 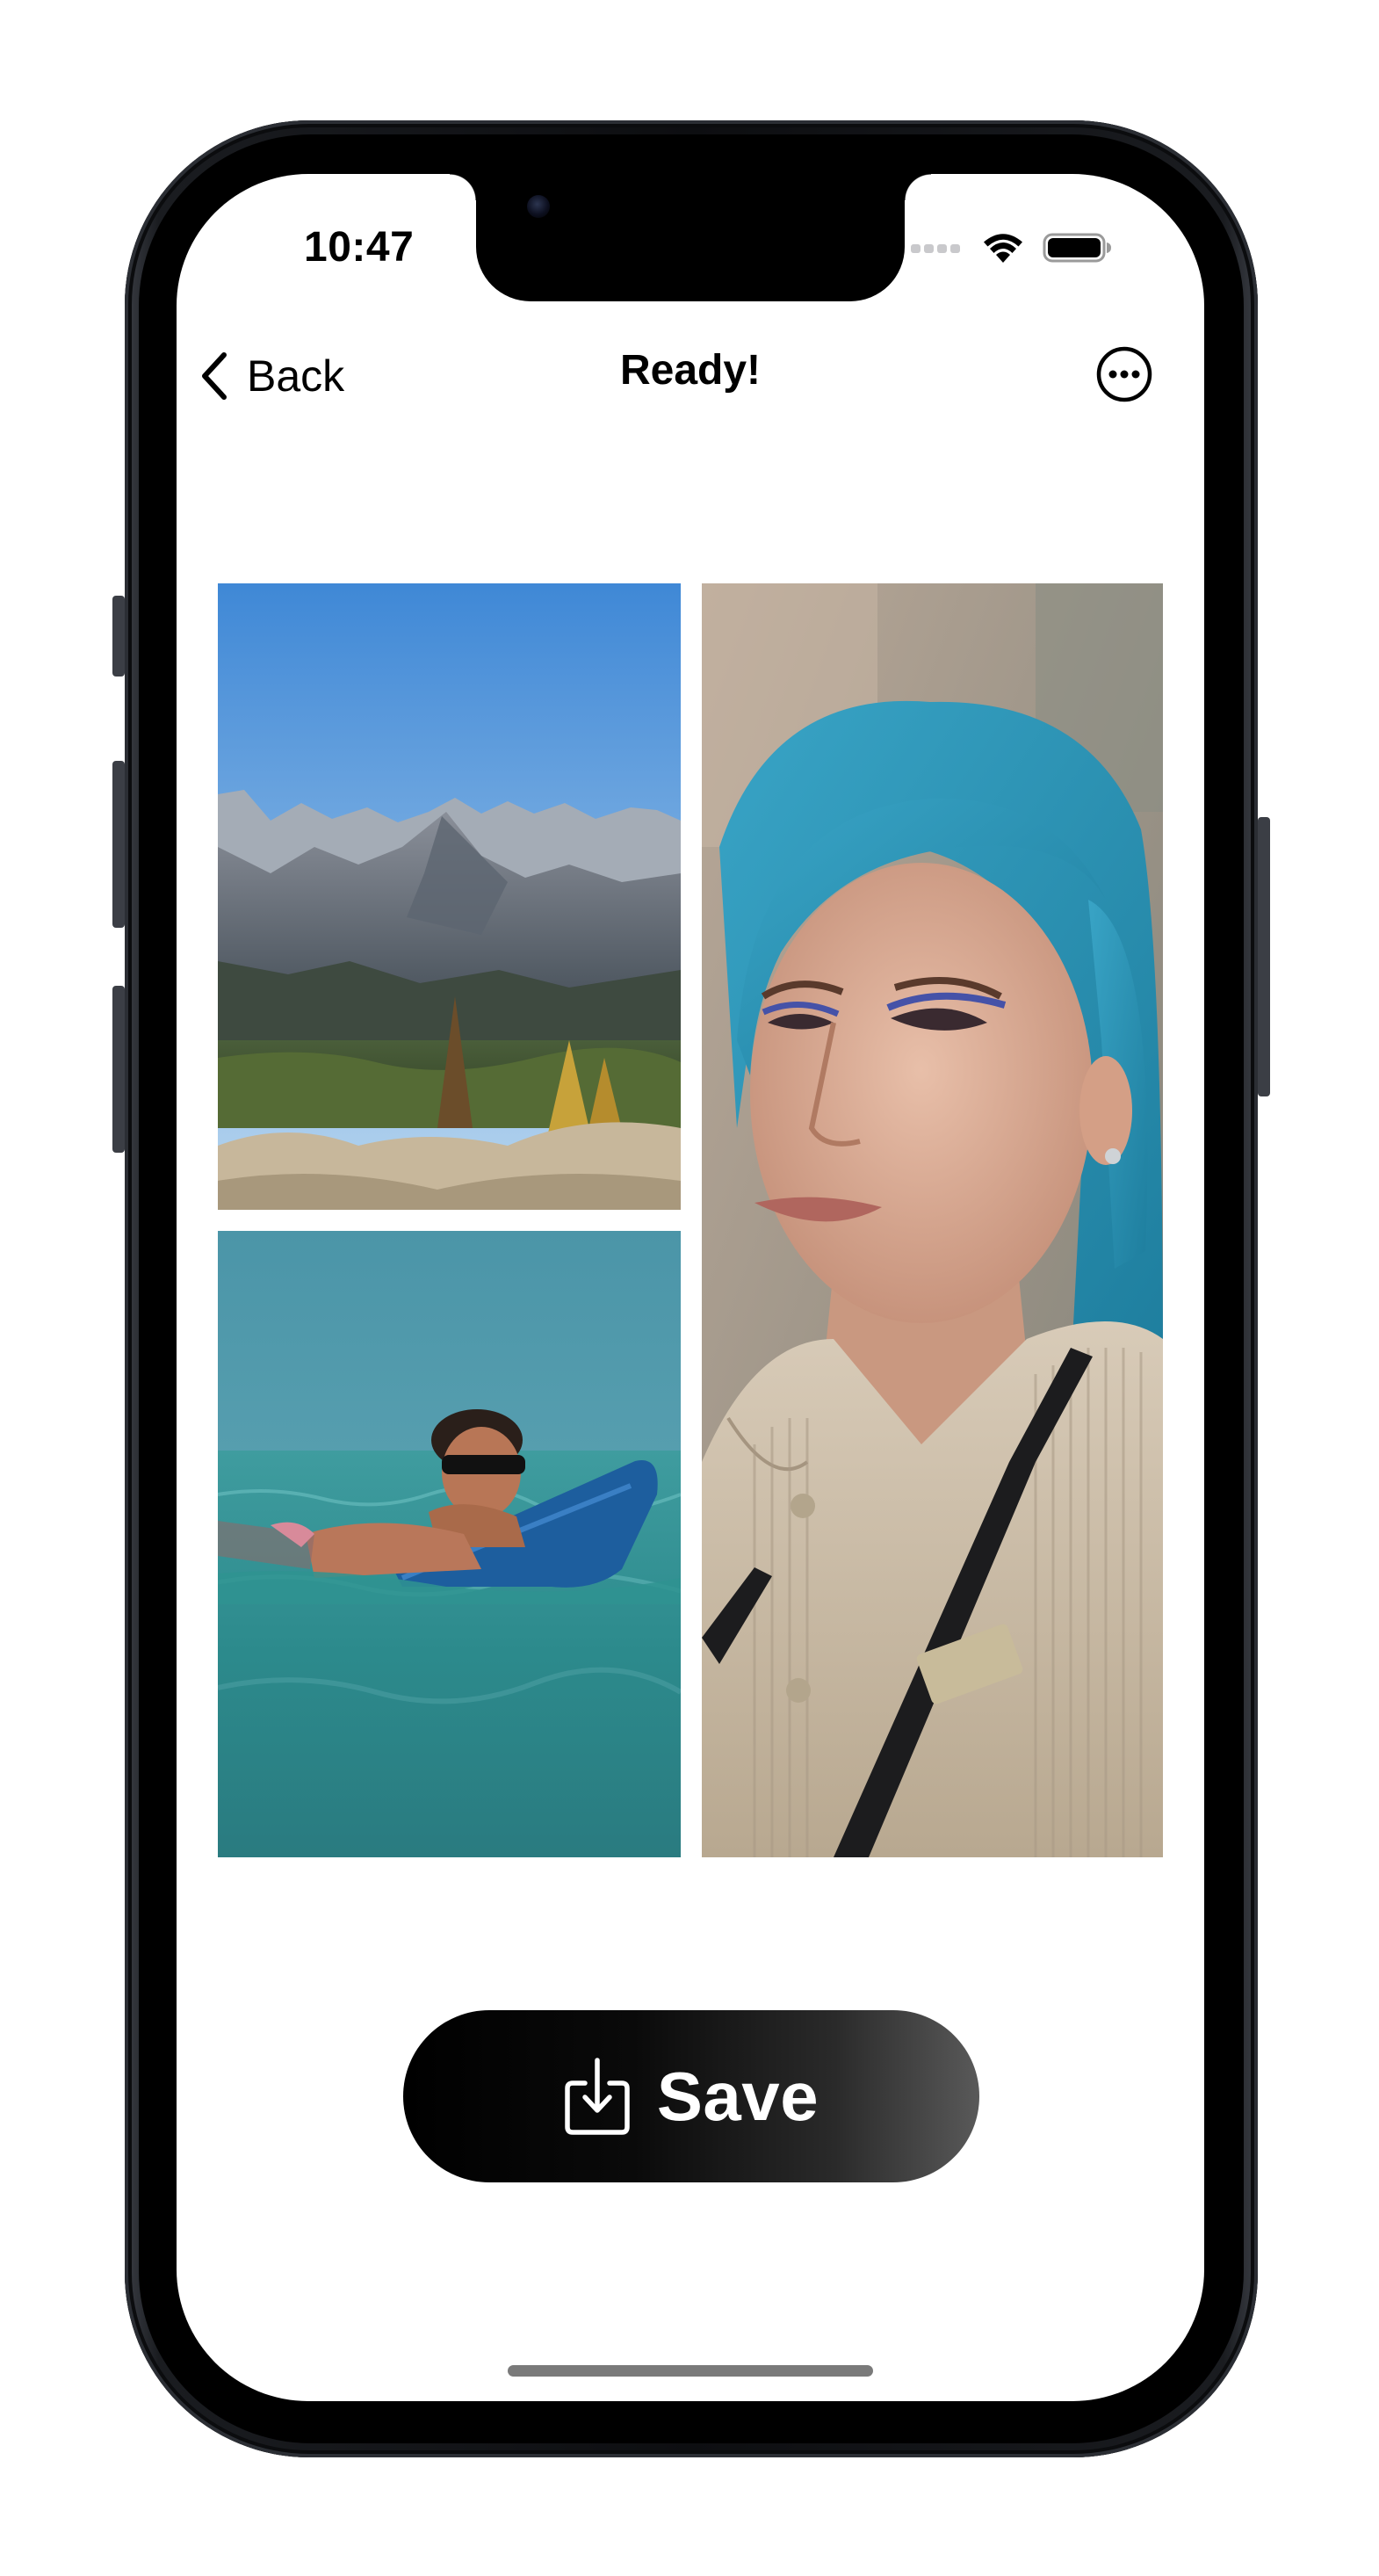 What do you see at coordinates (1264, 956) in the screenshot?
I see `power-button` at bounding box center [1264, 956].